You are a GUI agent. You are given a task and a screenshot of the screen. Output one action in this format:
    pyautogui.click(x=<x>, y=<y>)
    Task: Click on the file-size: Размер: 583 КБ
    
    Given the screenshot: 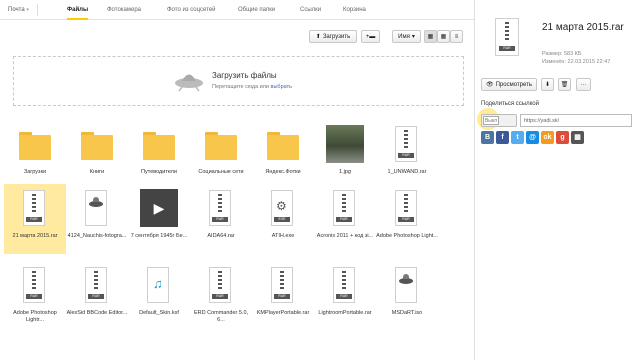 What is the action you would take?
    pyautogui.click(x=562, y=54)
    